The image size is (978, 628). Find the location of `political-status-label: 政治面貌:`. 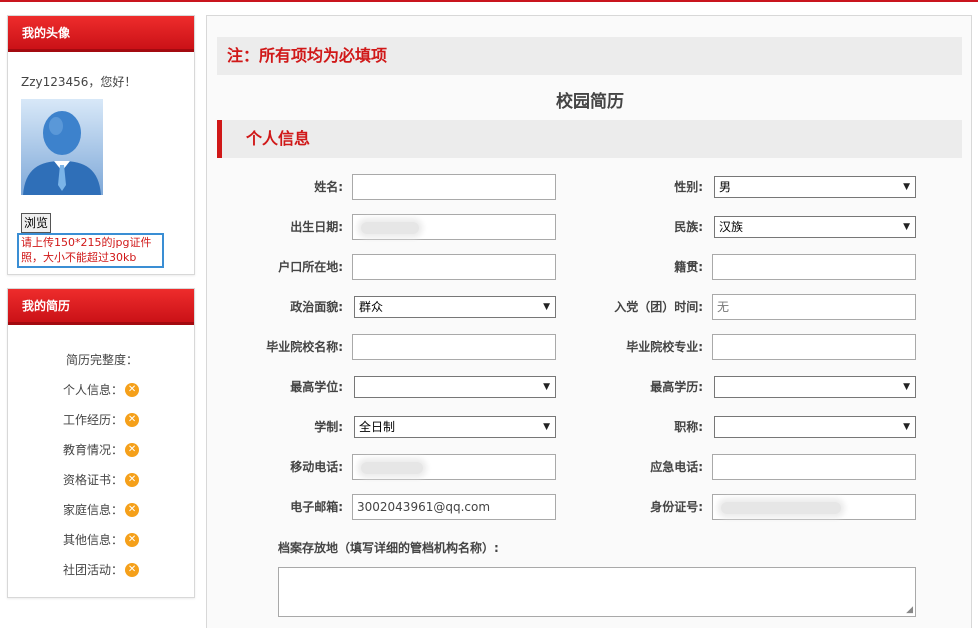

political-status-label: 政治面貌: is located at coordinates (316, 307).